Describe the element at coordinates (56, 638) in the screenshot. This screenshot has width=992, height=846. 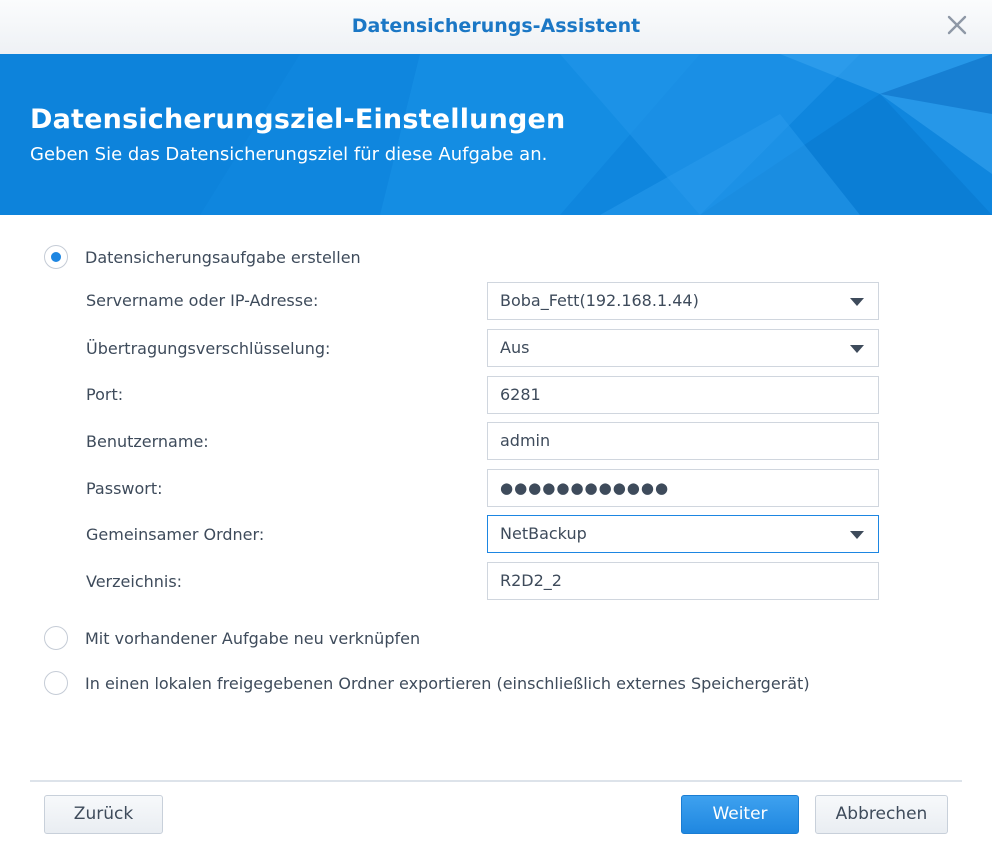
I see `relink-task-radio` at that location.